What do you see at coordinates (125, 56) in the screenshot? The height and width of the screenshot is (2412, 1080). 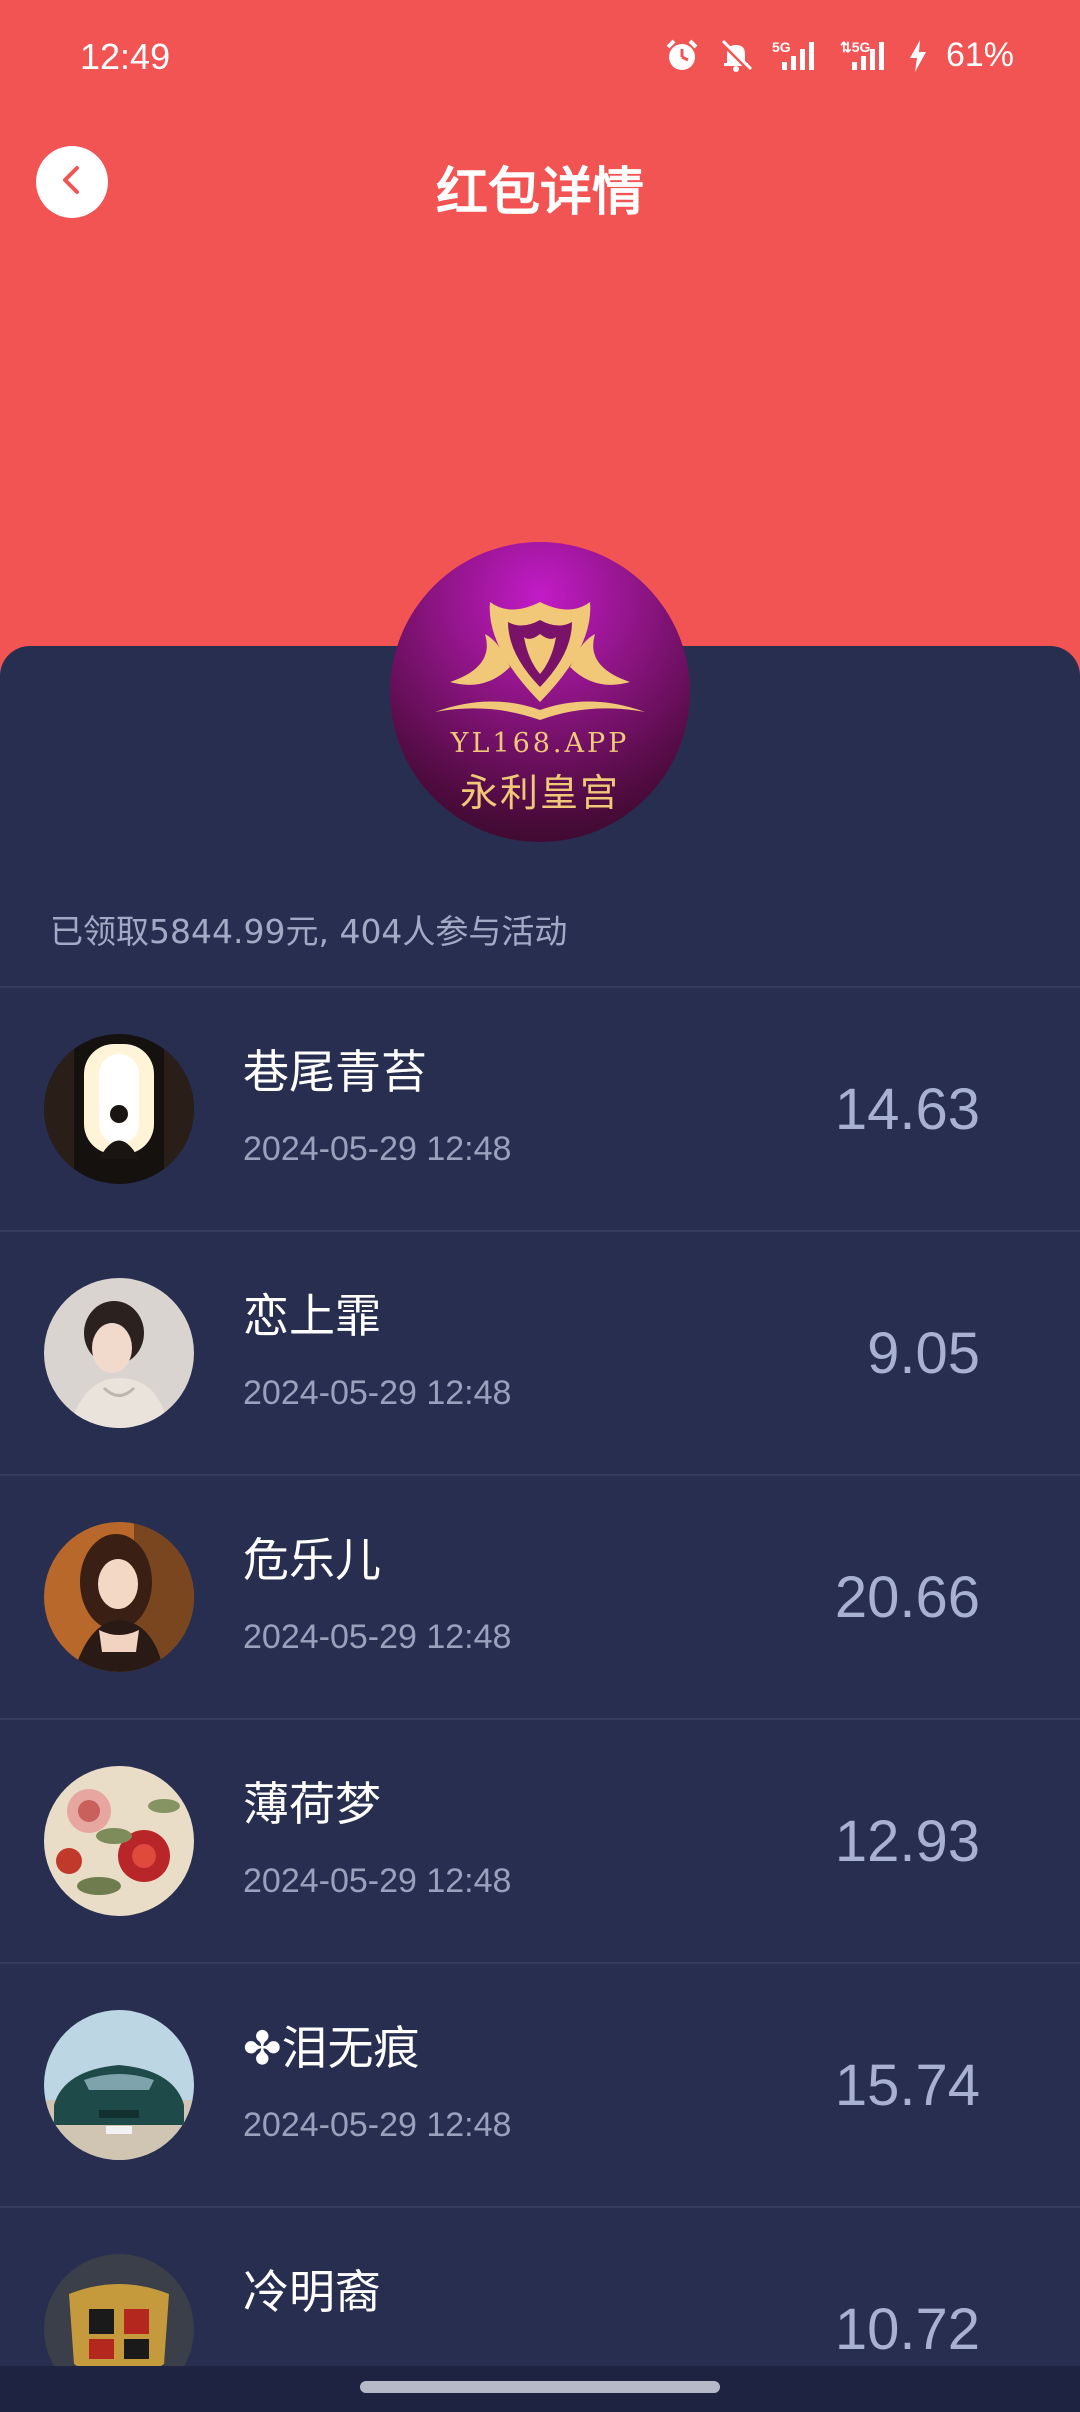 I see `status-time: 12:49` at bounding box center [125, 56].